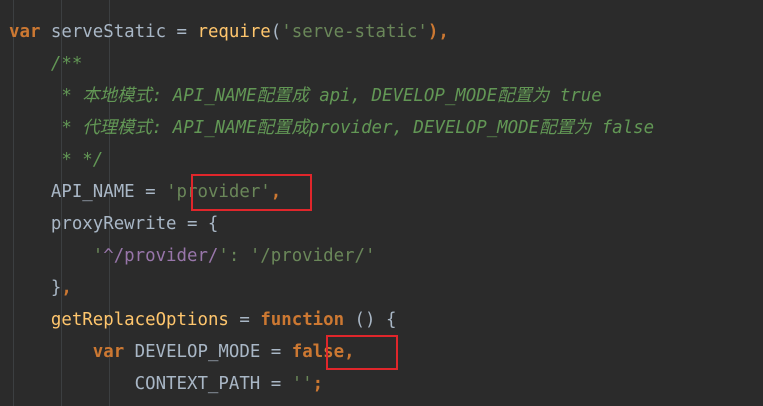  What do you see at coordinates (244, 320) in the screenshot?
I see `code-token: =` at bounding box center [244, 320].